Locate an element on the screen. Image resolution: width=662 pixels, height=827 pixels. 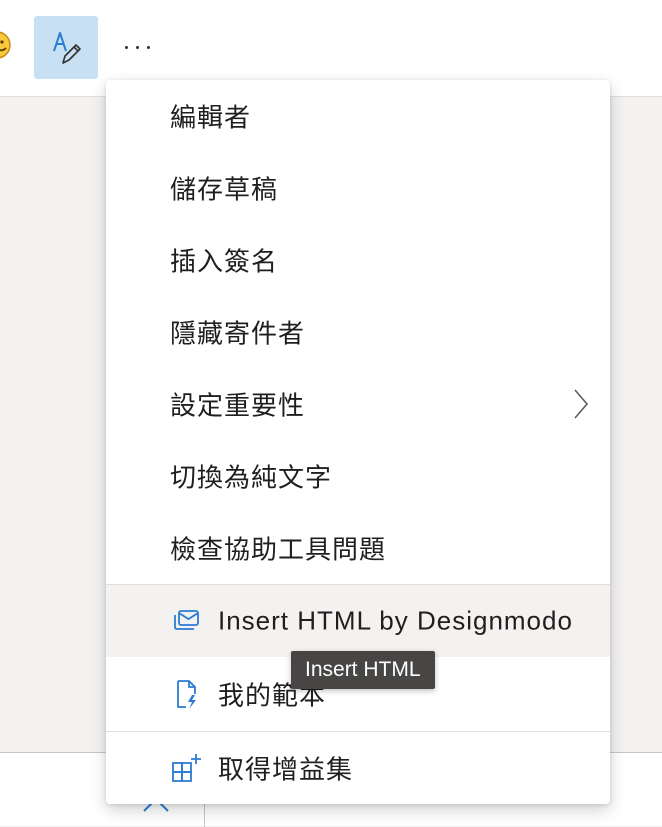
menu-item-label: 插入簽名 is located at coordinates (224, 262).